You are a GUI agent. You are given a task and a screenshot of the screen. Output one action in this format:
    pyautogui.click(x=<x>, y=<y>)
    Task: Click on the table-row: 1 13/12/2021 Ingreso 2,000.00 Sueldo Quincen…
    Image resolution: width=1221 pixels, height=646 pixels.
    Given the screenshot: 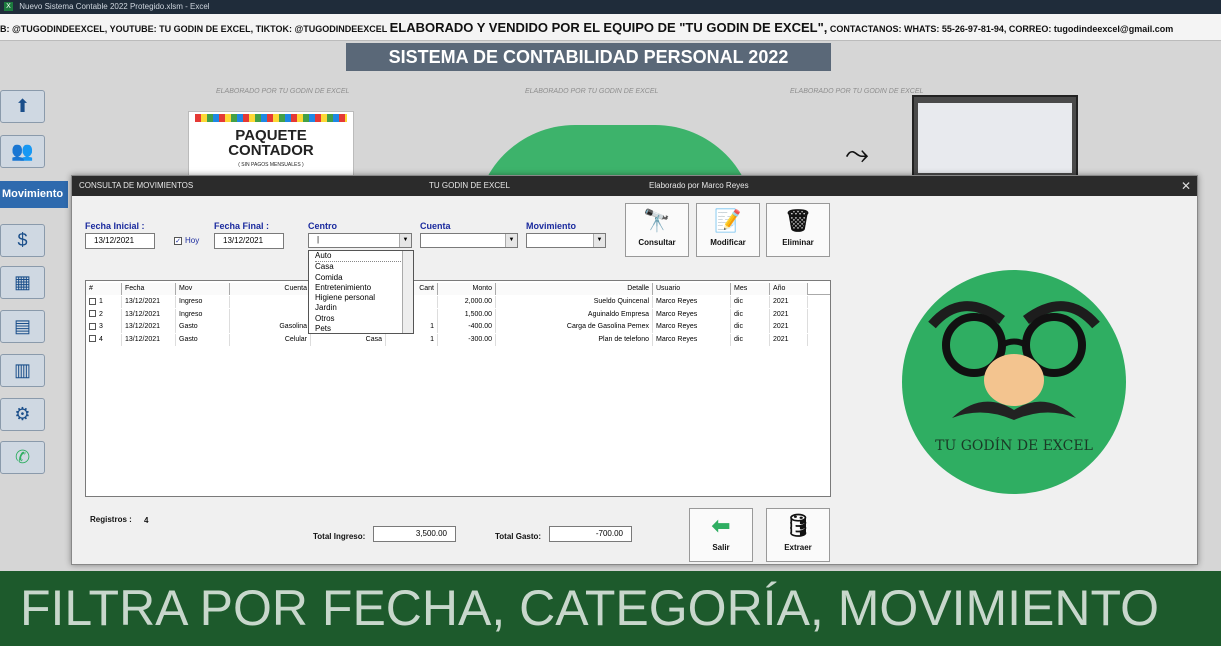 What is the action you would take?
    pyautogui.click(x=458, y=302)
    